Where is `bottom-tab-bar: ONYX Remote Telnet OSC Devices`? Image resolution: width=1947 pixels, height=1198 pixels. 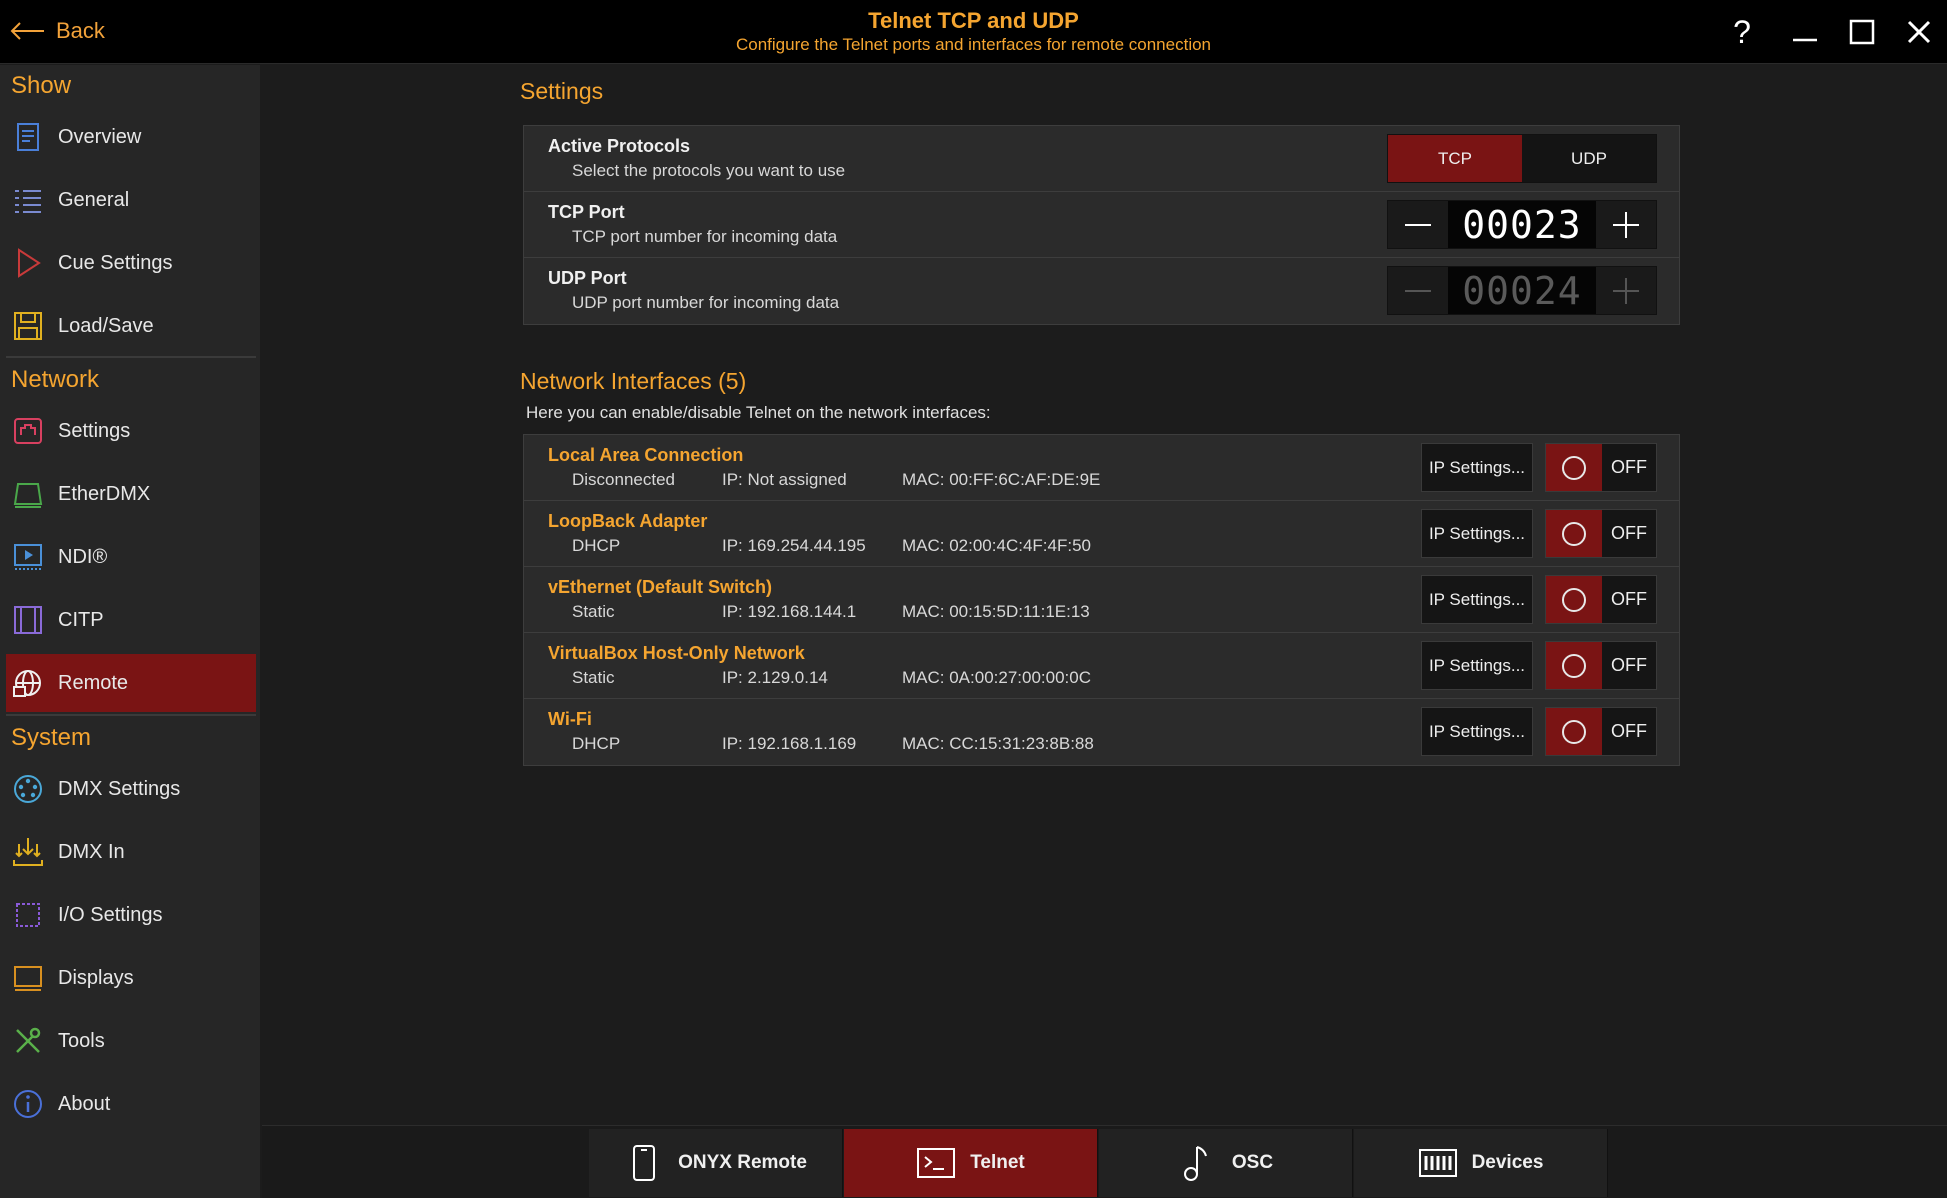
bottom-tab-bar: ONYX Remote Telnet OSC Devices is located at coordinates (1104, 1161).